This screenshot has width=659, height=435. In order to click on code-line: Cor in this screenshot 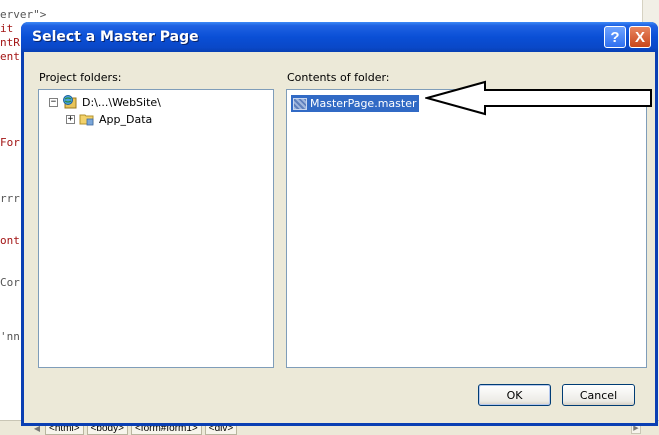, I will do `click(10, 282)`.